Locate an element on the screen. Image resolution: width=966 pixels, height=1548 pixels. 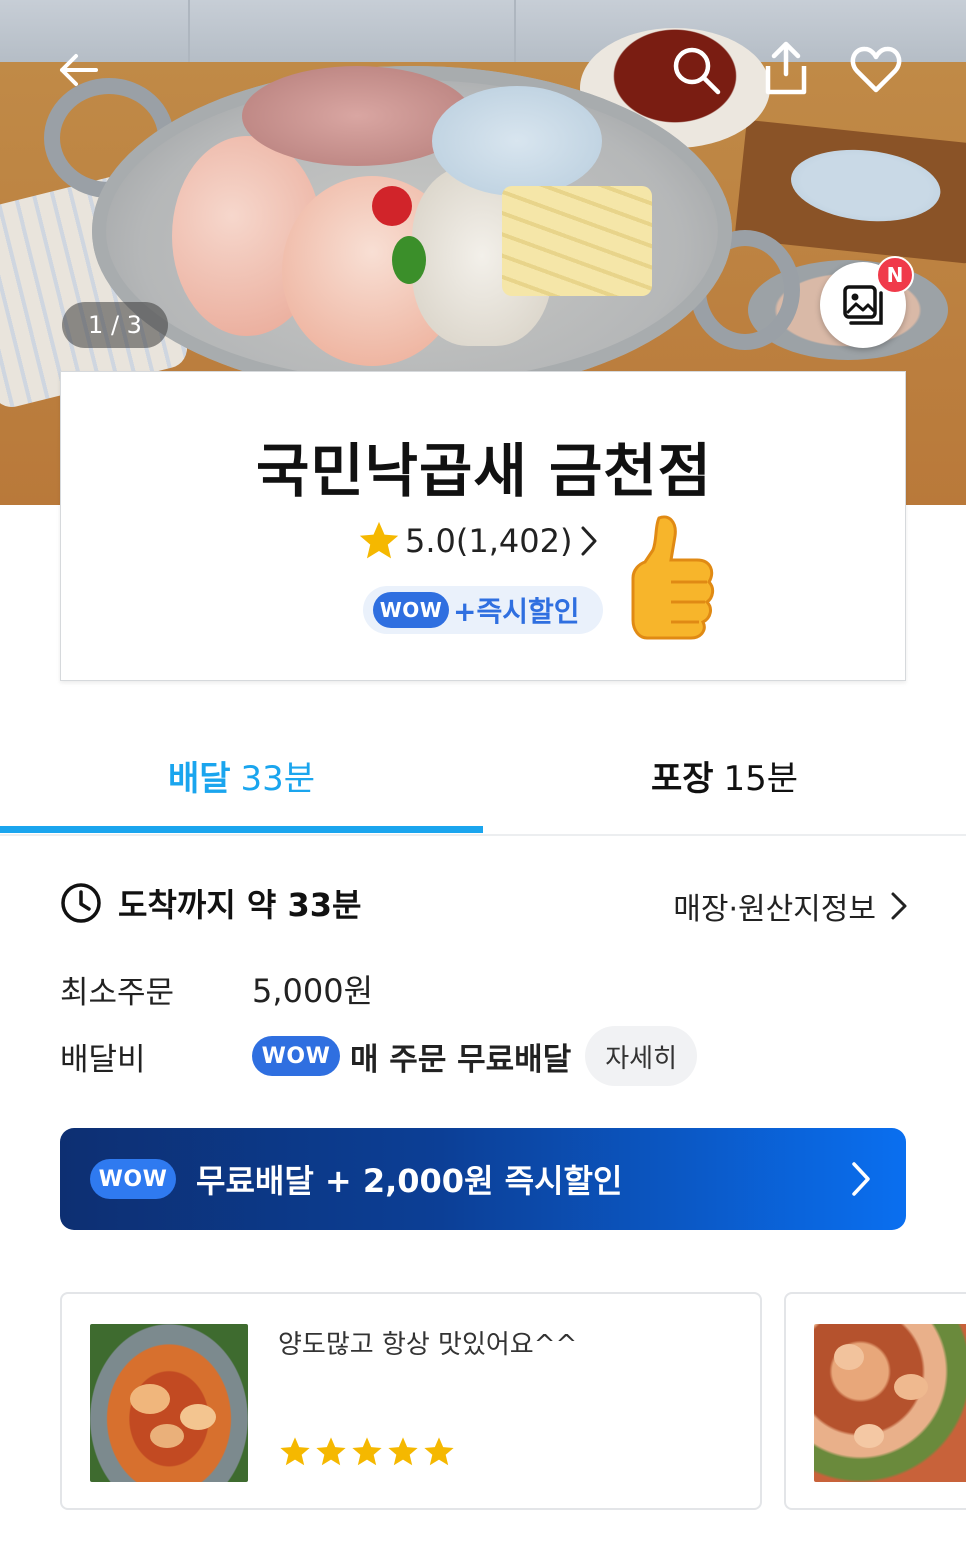
delivery-fee-row: 배달비 WOW 매 주문 무료배달 자세히 is located at coordinates (378, 1056).